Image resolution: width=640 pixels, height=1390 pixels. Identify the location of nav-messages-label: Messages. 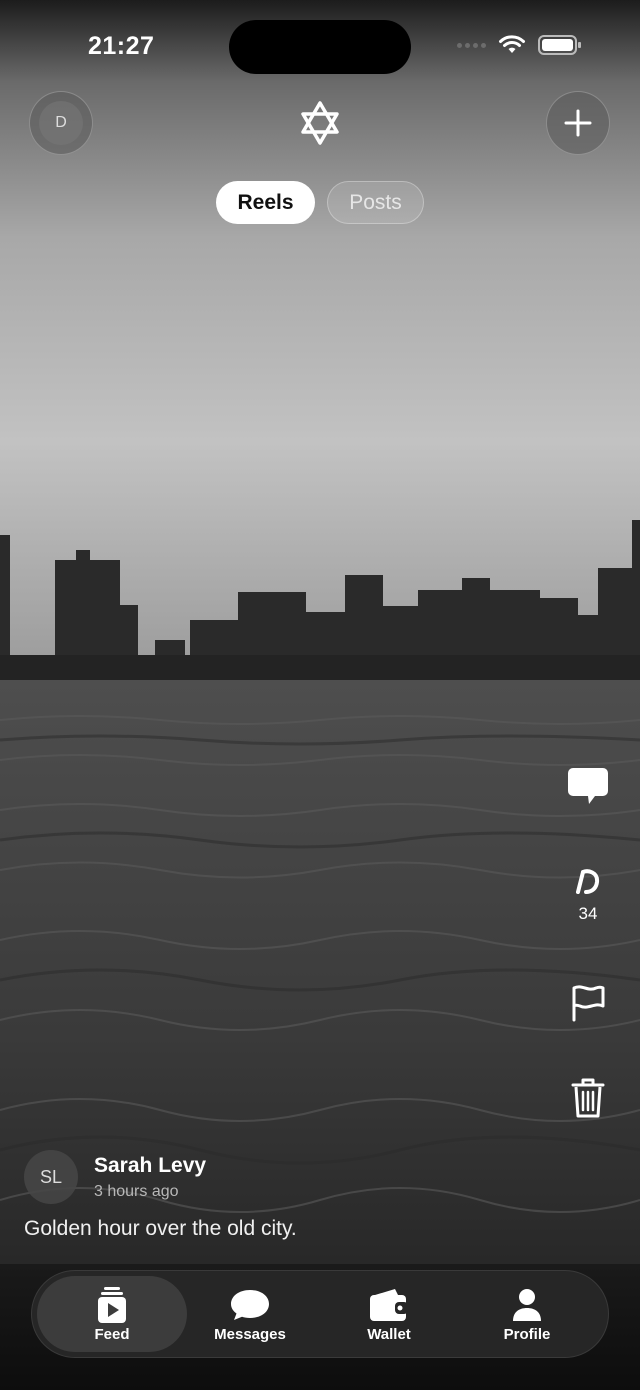
(250, 1334).